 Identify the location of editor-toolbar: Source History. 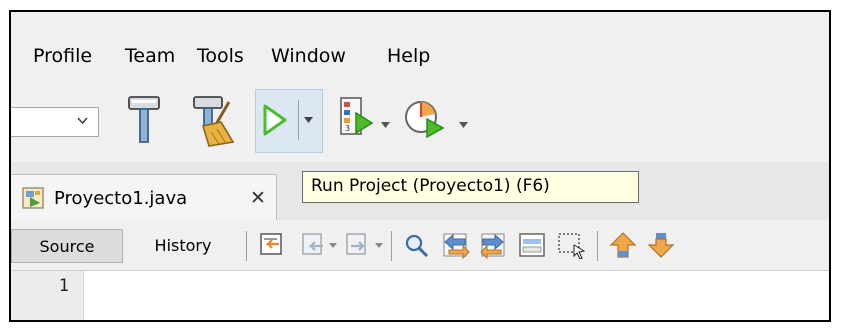
(420, 245).